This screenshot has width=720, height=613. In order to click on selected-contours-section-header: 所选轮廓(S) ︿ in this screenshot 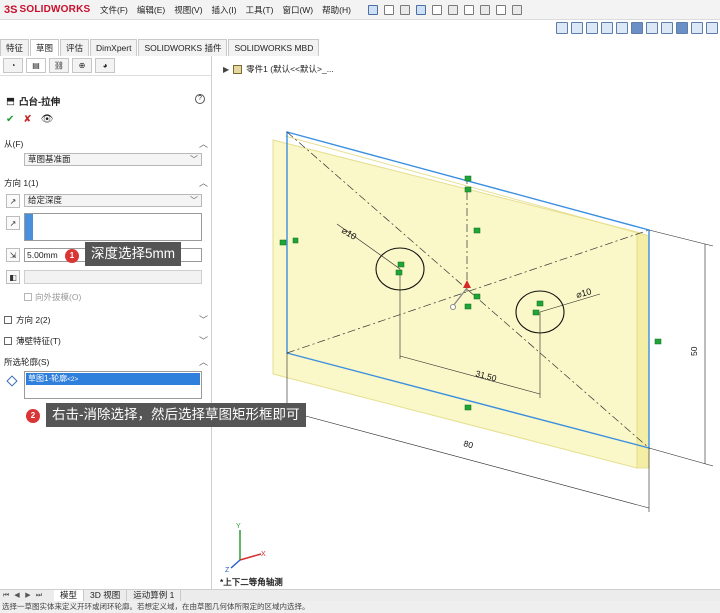, I will do `click(106, 362)`.